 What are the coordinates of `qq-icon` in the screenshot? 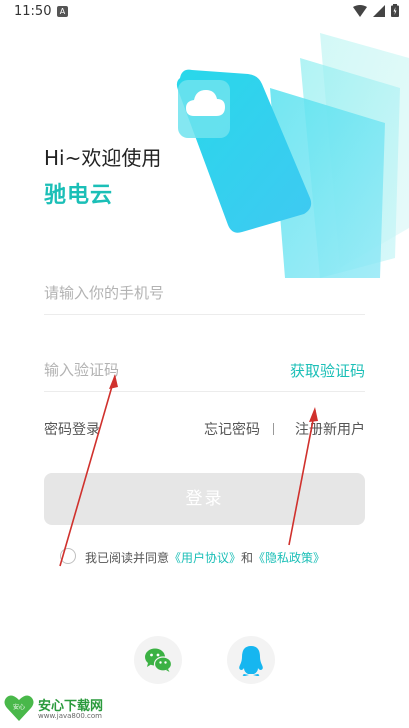 It's located at (251, 661).